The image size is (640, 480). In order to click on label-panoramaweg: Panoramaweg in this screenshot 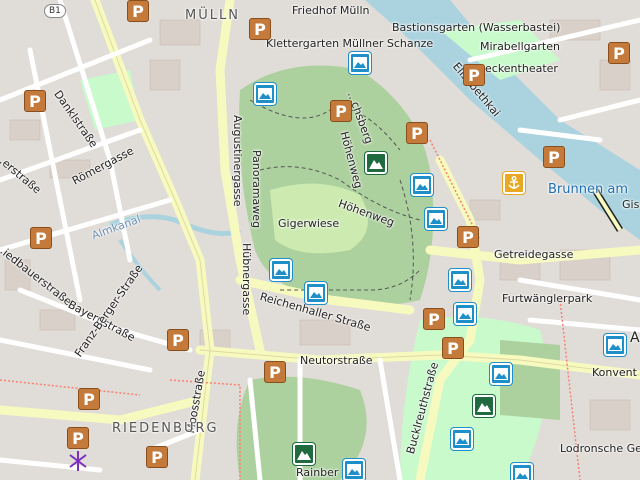, I will do `click(256, 189)`.